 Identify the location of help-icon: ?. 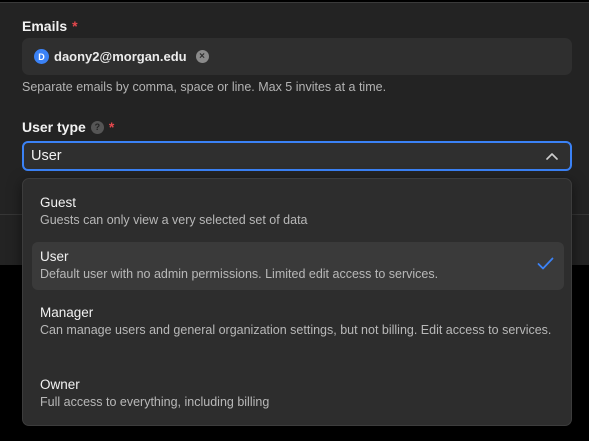
(97, 127).